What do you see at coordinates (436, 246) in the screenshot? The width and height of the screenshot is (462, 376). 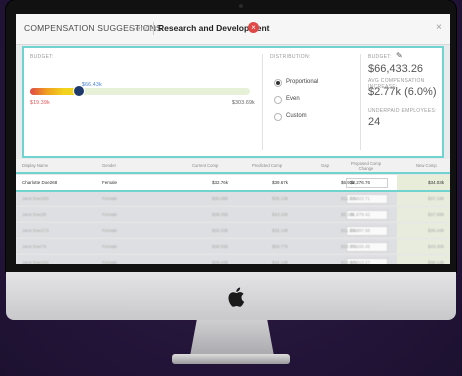 I see `cell-new-comp: $43.30k` at bounding box center [436, 246].